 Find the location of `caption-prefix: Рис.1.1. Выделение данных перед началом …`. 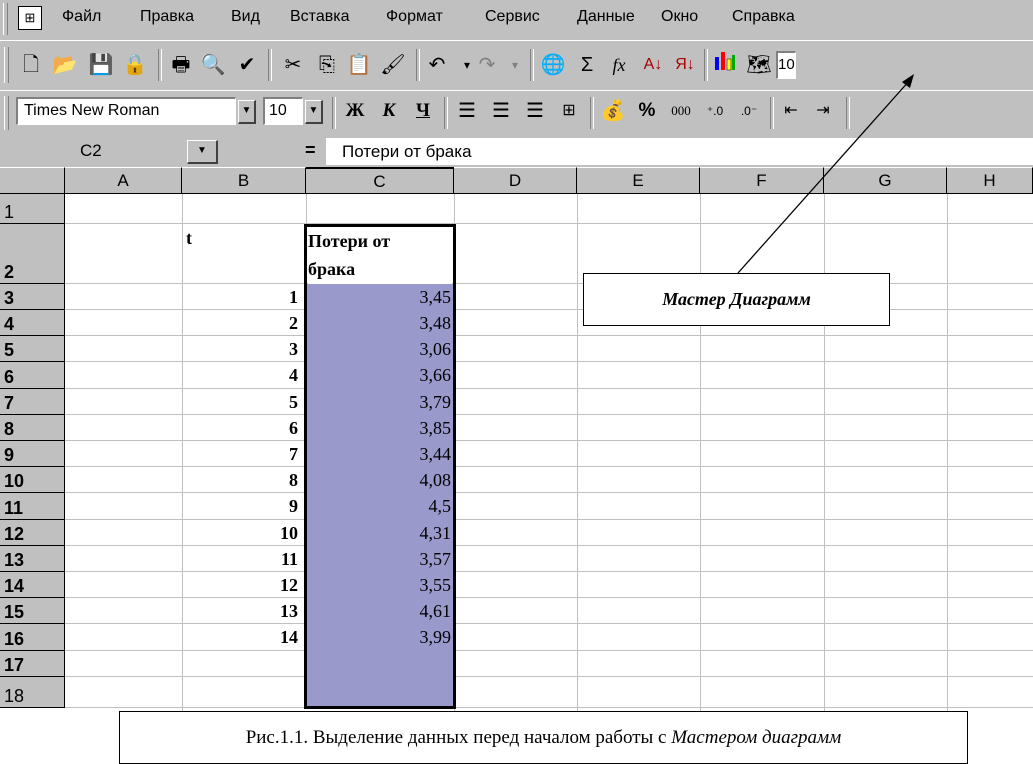

caption-prefix: Рис.1.1. Выделение данных перед началом … is located at coordinates (458, 737).